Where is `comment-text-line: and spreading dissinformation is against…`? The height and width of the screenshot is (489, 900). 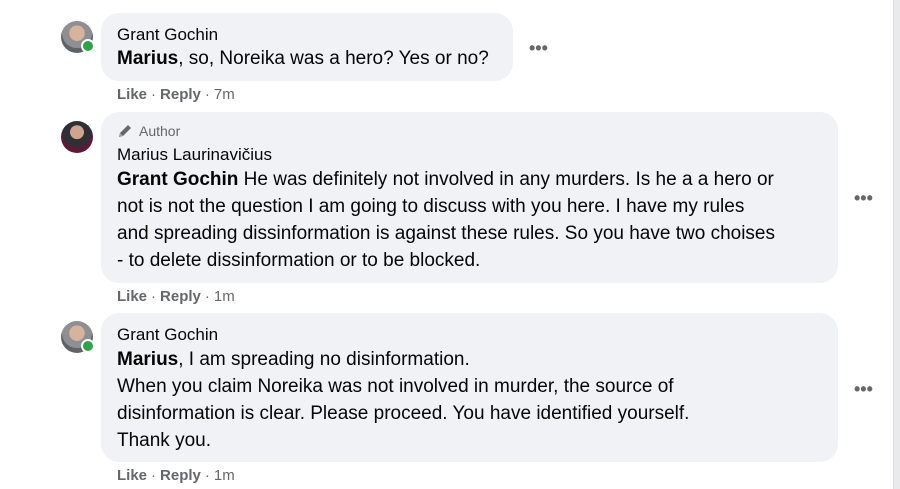
comment-text-line: and spreading dissinformation is against… is located at coordinates (446, 233).